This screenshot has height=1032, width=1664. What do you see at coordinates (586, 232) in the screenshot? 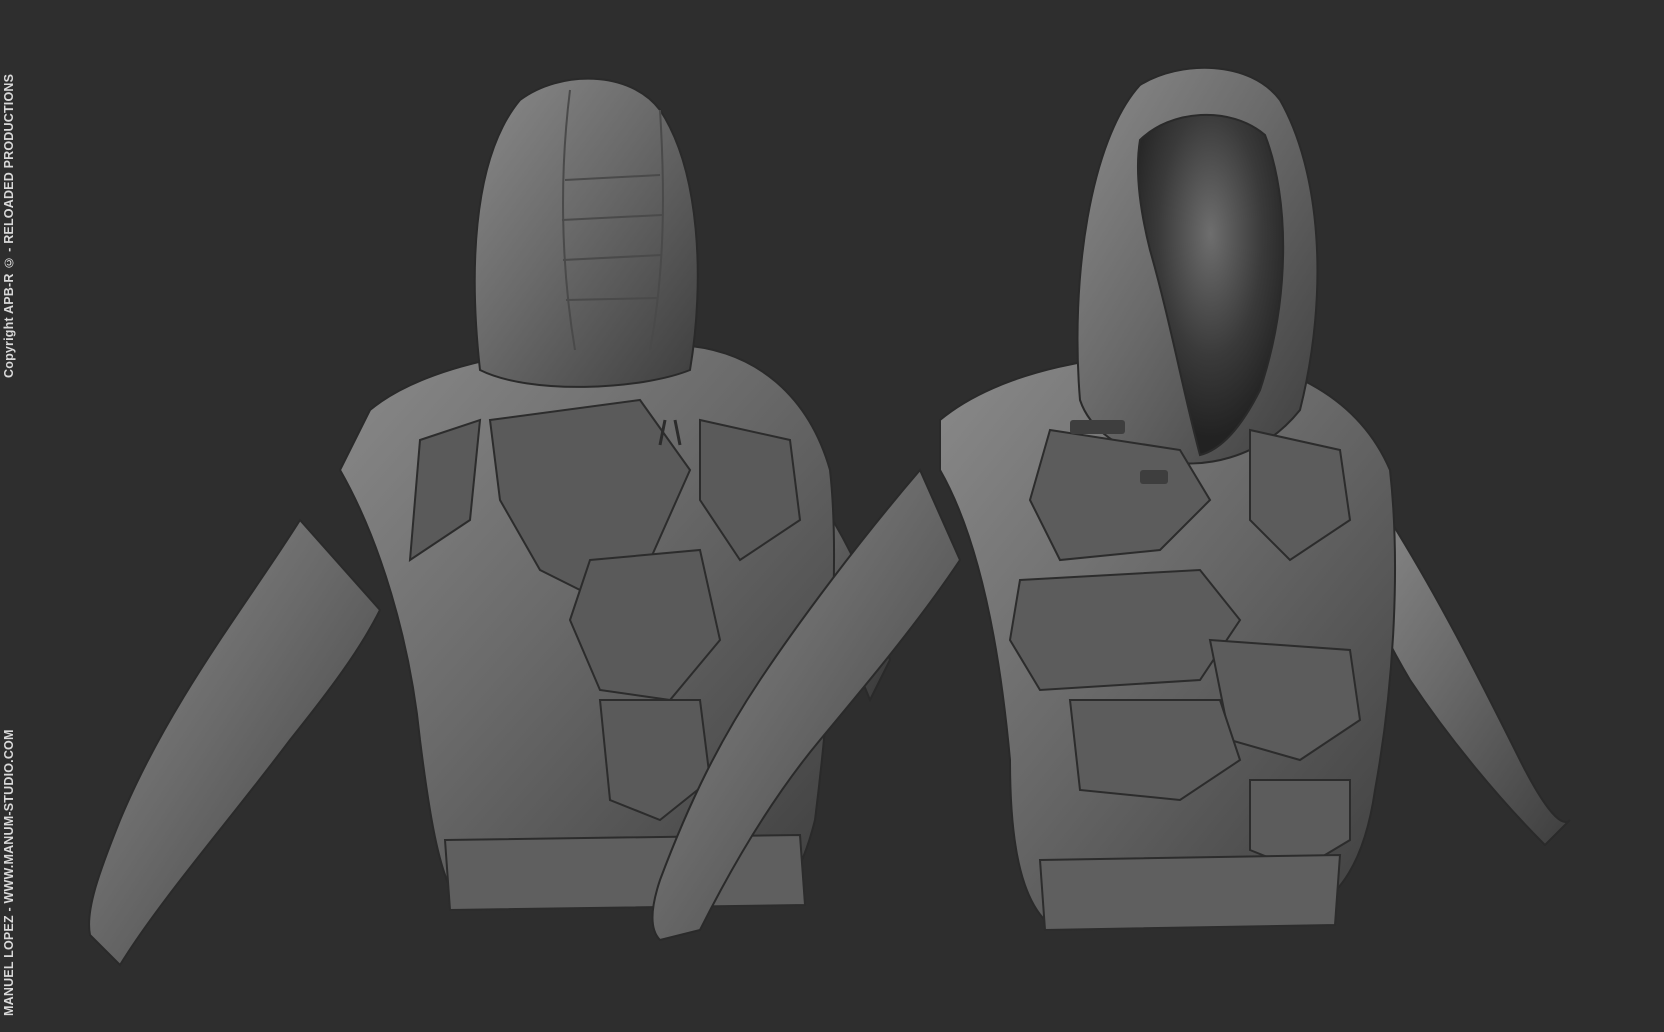
I see `back-hood` at bounding box center [586, 232].